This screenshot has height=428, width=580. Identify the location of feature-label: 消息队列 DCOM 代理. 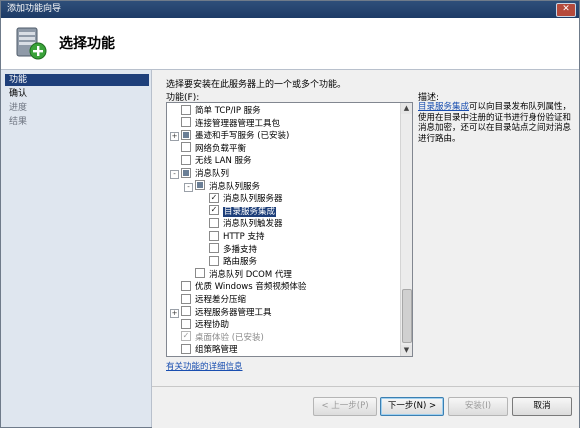
(250, 274).